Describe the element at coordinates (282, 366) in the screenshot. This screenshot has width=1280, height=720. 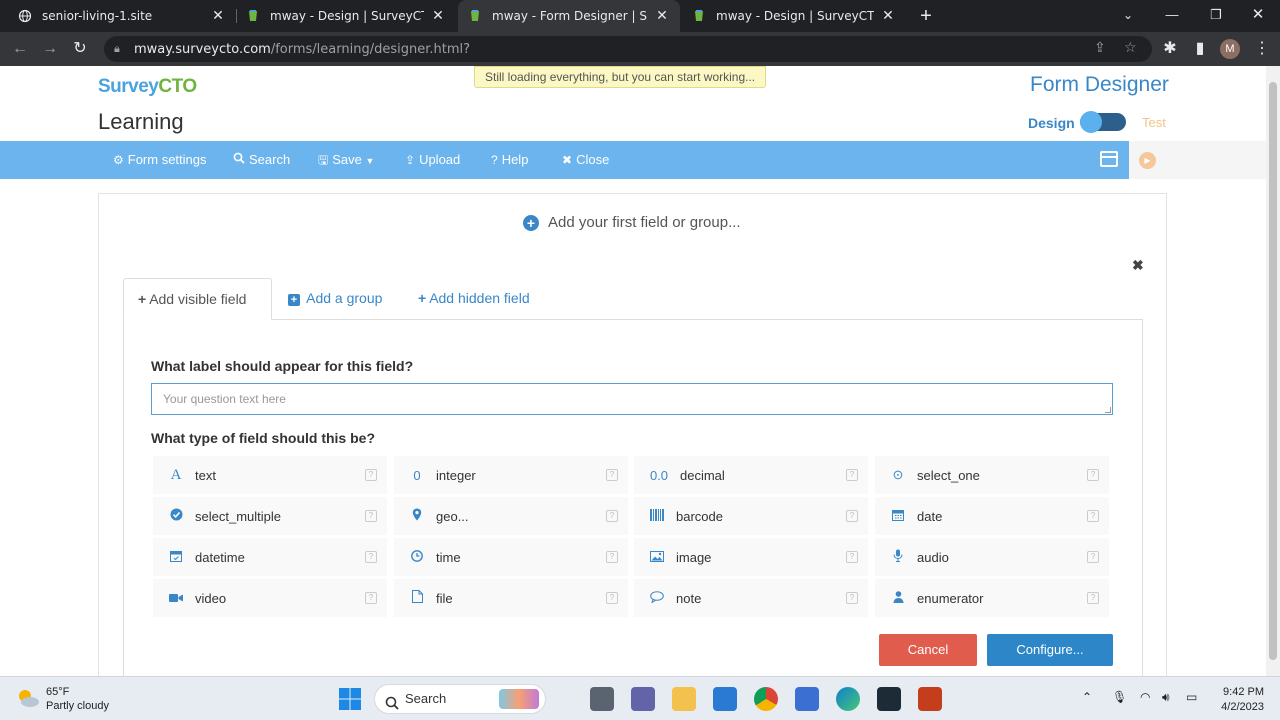
I see `label-question: What label should appear for this field?` at that location.